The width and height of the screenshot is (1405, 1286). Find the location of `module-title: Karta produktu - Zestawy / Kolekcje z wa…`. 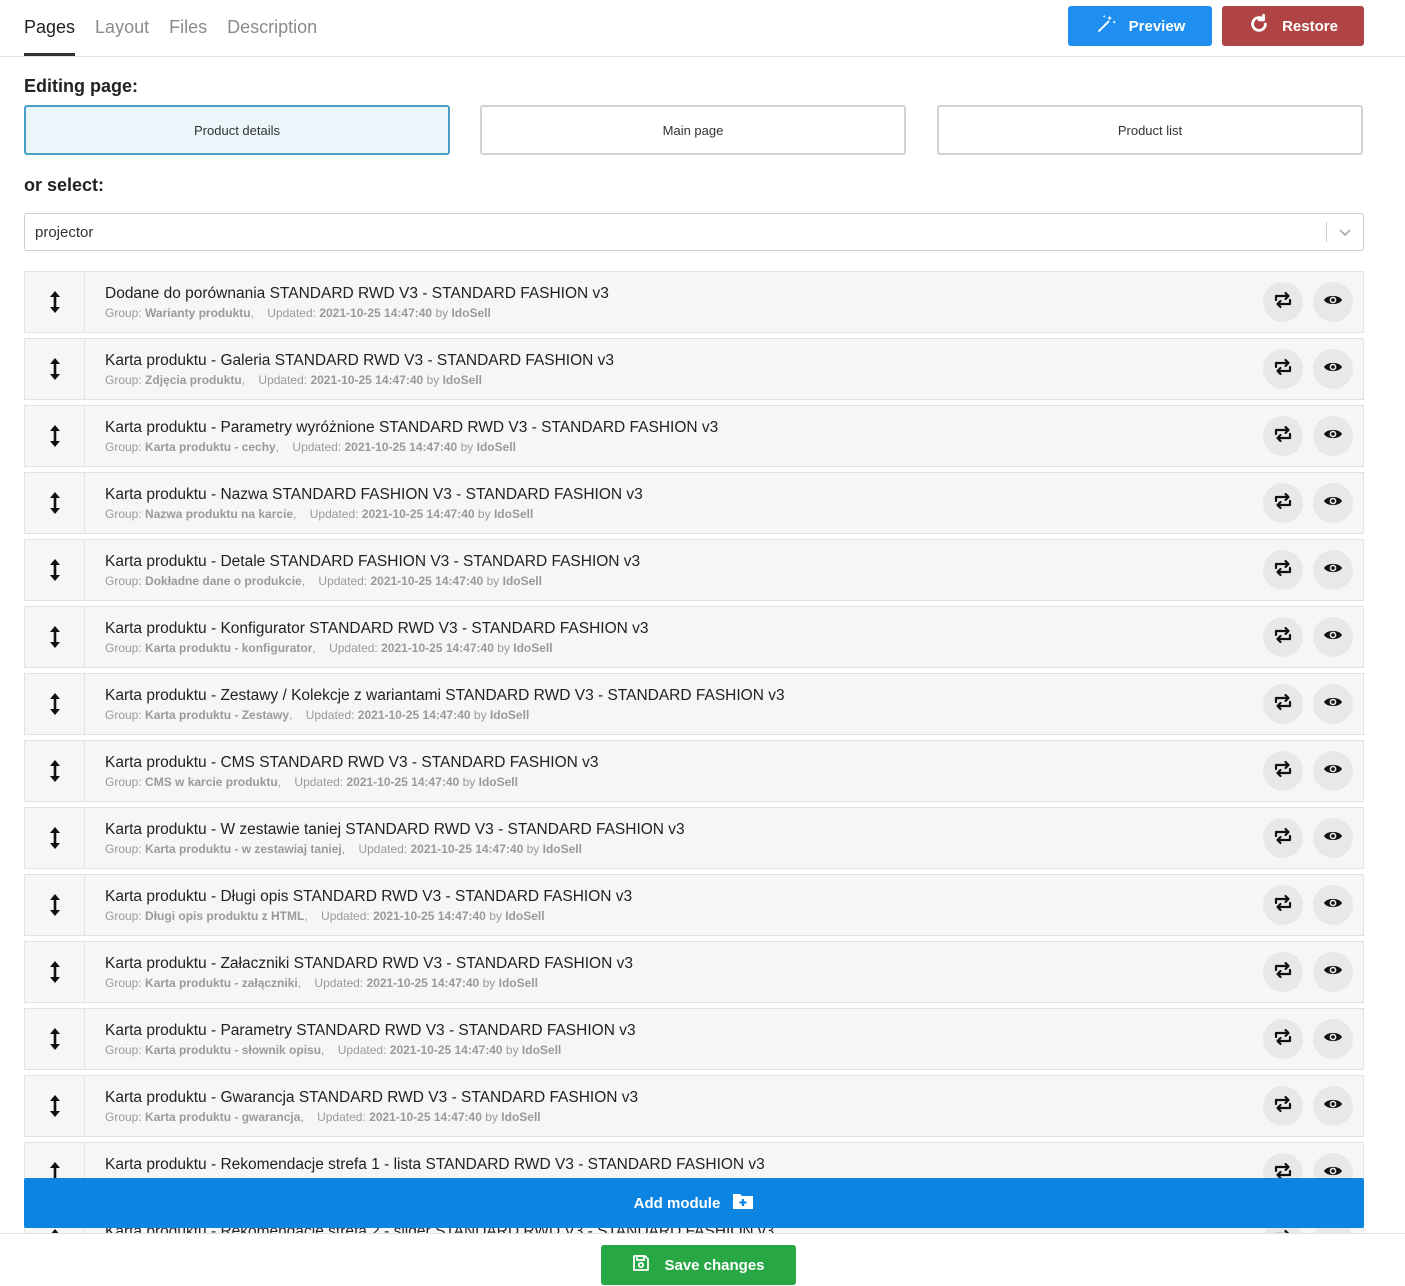

module-title: Karta produktu - Zestawy / Kolekcje z wa… is located at coordinates (445, 695).